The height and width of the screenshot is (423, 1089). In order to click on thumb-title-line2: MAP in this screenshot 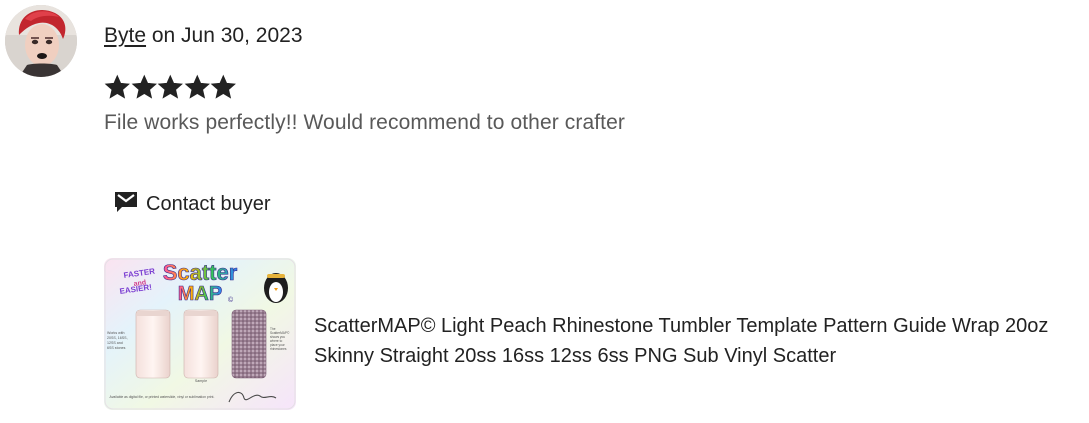, I will do `click(200, 294)`.